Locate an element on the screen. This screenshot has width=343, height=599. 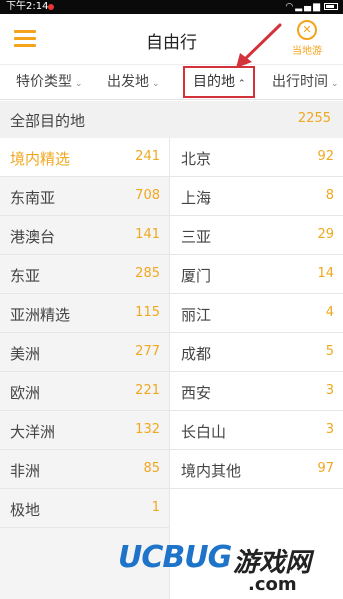
region-count: 241 is located at coordinates (147, 156).